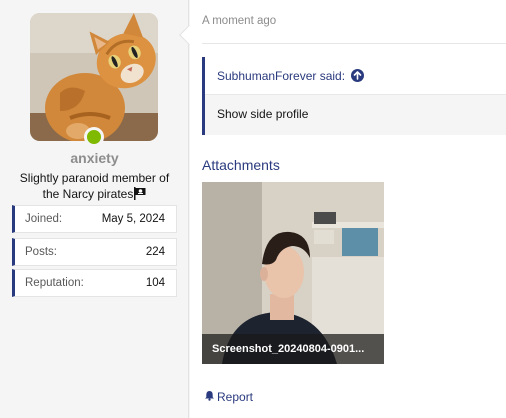 This screenshot has height=418, width=506. I want to click on attachments-heading: Attachments, so click(241, 165).